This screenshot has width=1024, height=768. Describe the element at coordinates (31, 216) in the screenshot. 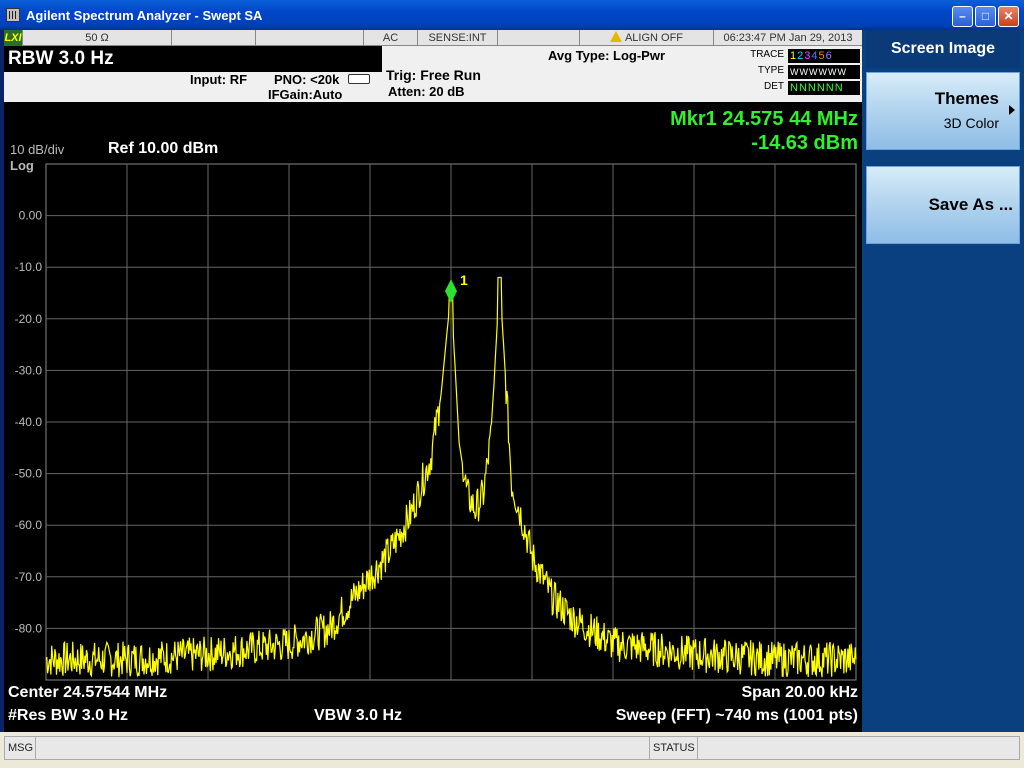

I see `y-tick-label: 0.00` at that location.